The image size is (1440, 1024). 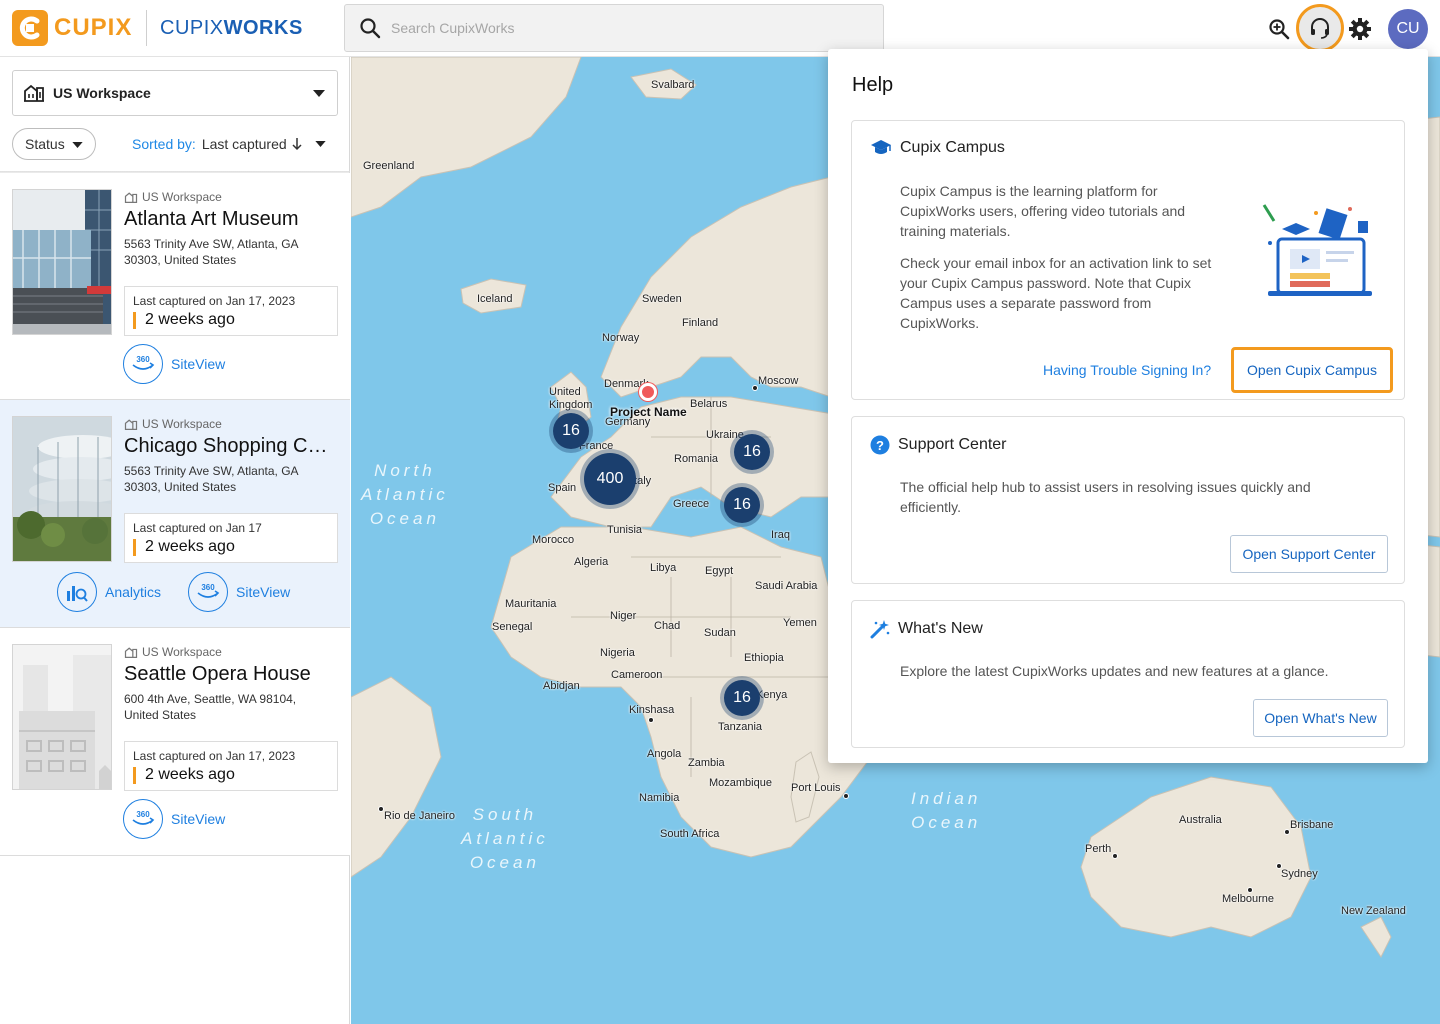 I want to click on last-captured-date: Last captured on Jan 17, 2023, so click(x=214, y=756).